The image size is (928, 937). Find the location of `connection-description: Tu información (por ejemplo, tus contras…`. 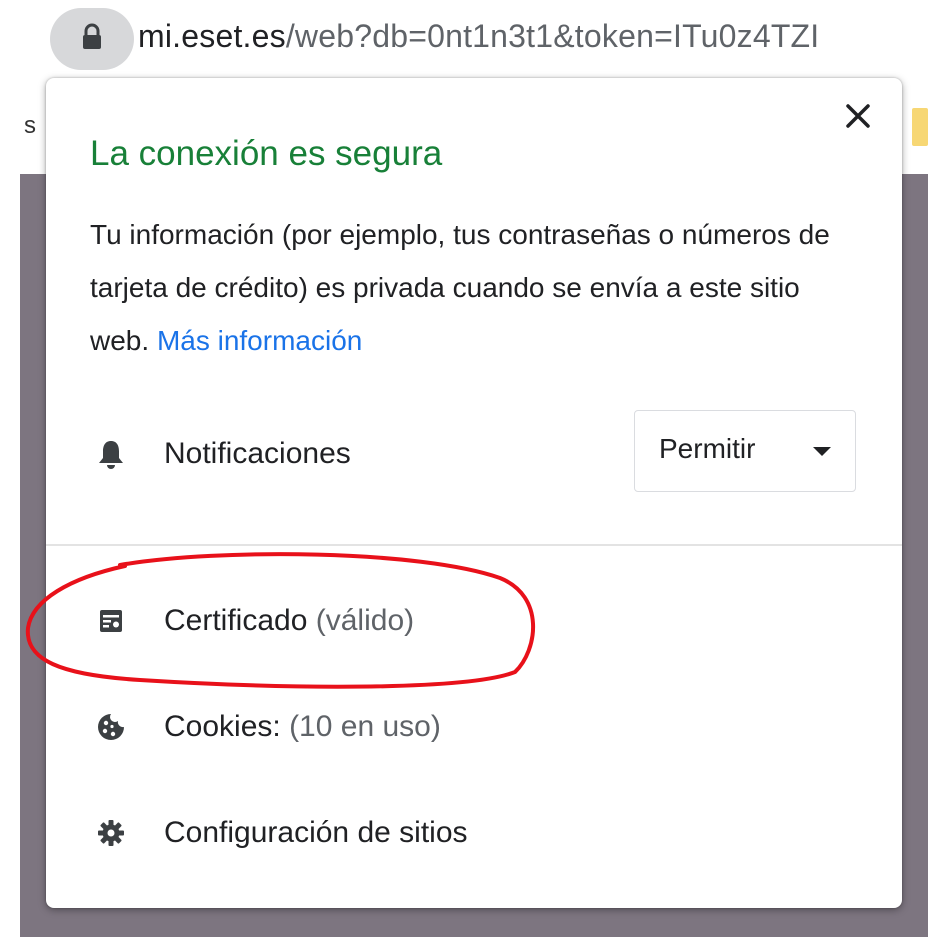

connection-description: Tu información (por ejemplo, tus contras… is located at coordinates (470, 287).